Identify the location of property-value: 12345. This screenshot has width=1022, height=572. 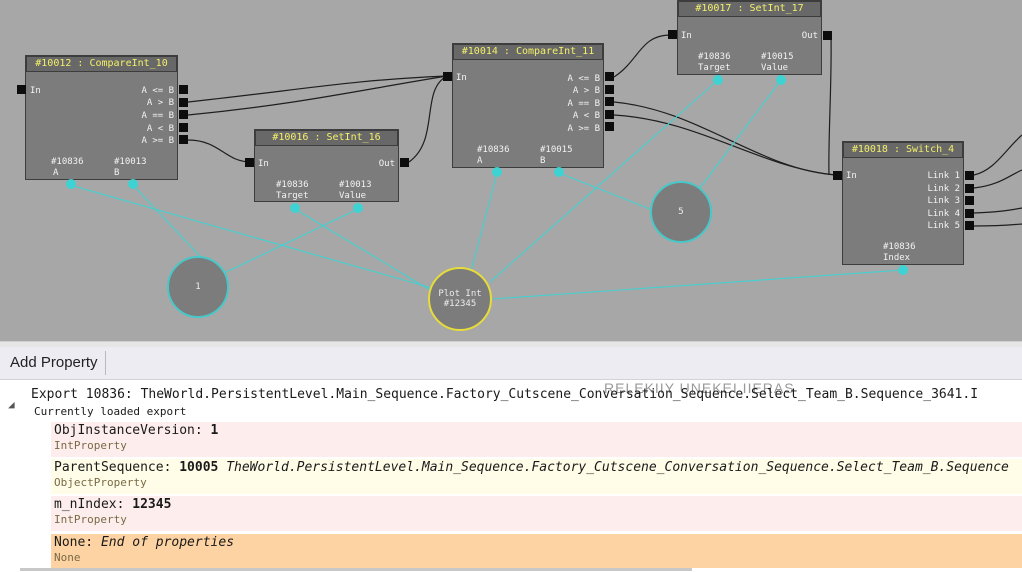
(152, 504).